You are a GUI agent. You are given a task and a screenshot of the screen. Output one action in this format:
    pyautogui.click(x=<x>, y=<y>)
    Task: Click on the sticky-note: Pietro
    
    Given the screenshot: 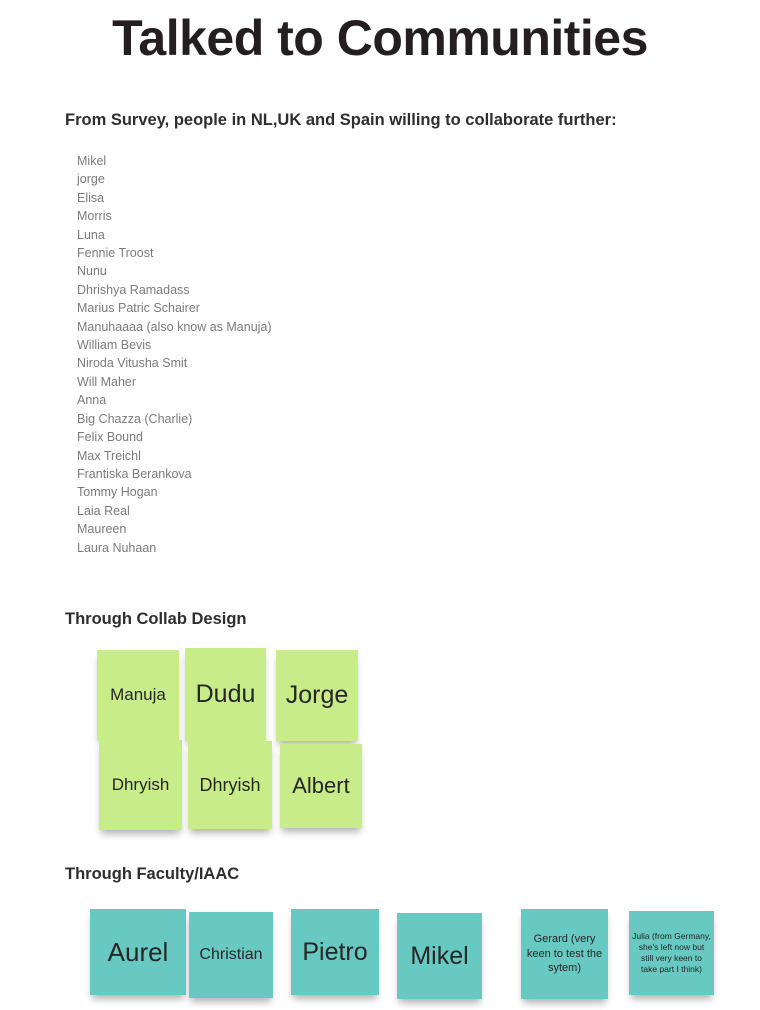 What is the action you would take?
    pyautogui.click(x=335, y=952)
    